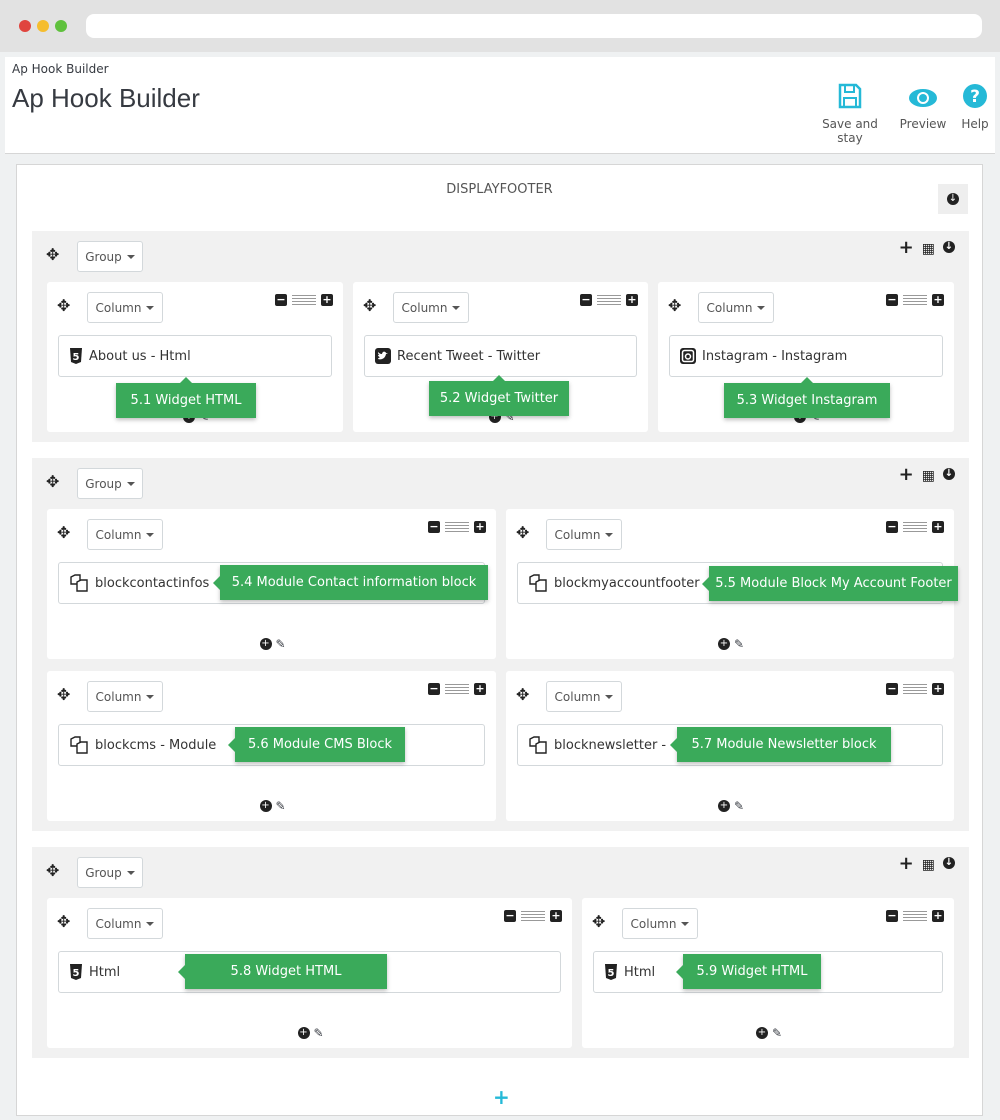 The image size is (1000, 1120). What do you see at coordinates (195, 356) in the screenshot?
I see `widget-item: 5 About us - Html` at bounding box center [195, 356].